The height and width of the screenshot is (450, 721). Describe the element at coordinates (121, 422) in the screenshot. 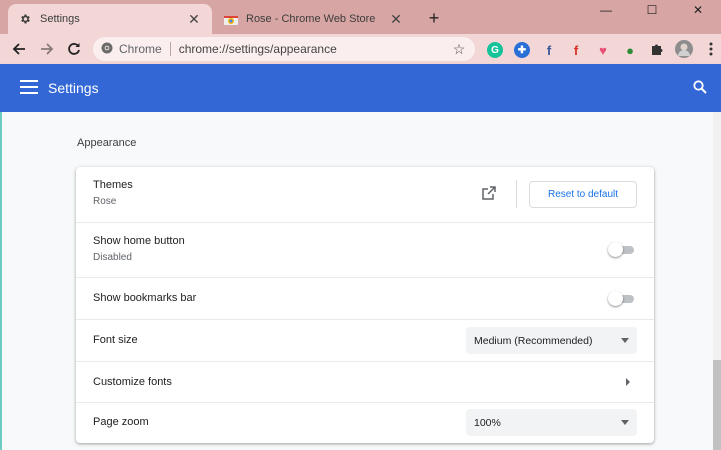

I see `page-zoom-label: Page zoom` at that location.